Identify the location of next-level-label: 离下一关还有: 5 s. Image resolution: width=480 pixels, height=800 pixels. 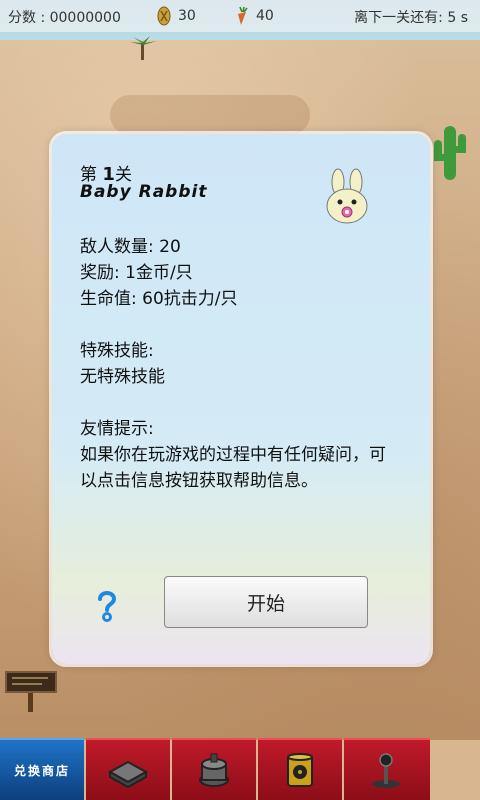
(411, 18).